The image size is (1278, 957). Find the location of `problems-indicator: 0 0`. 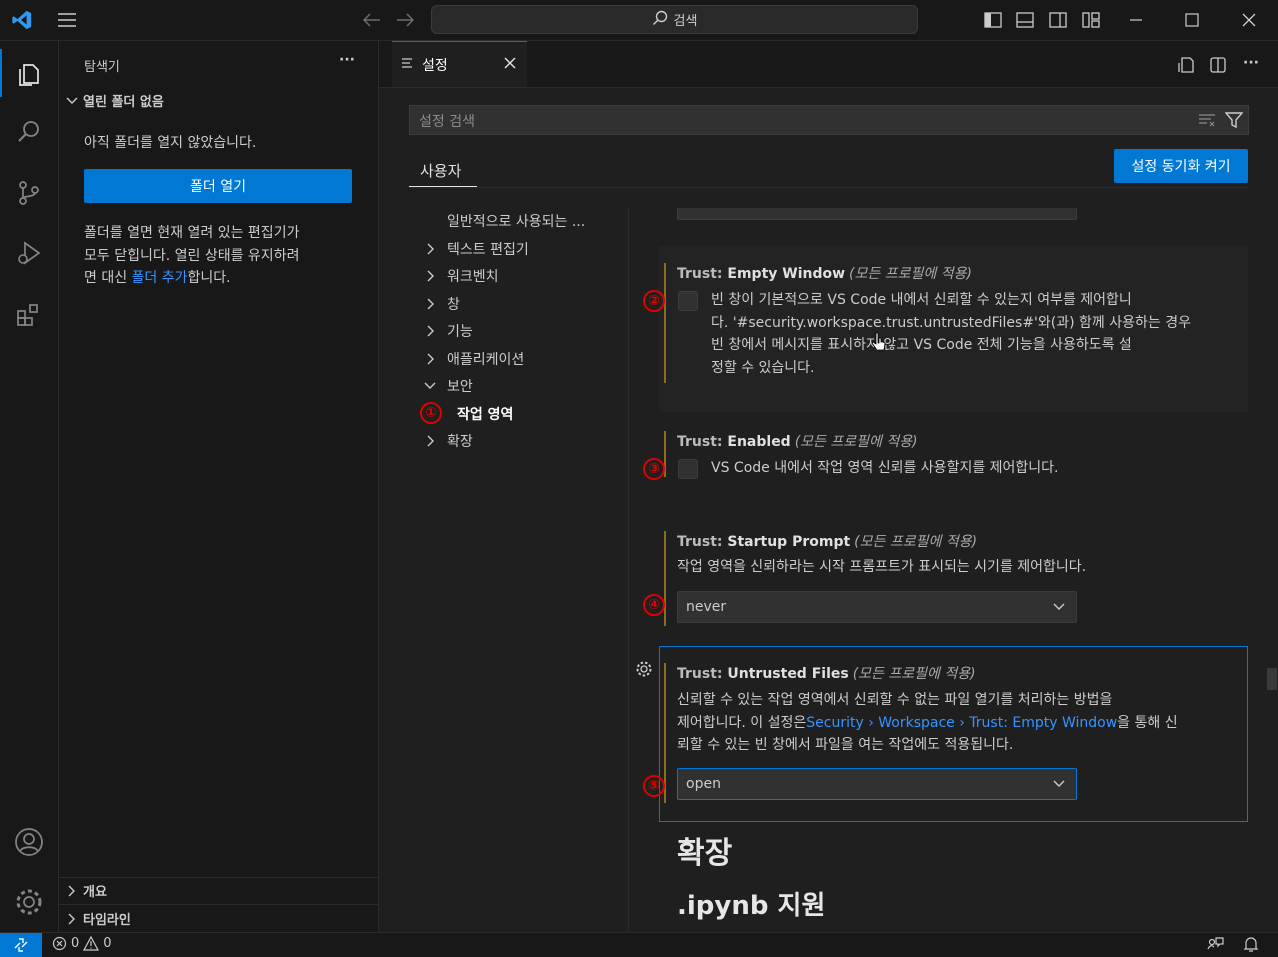

problems-indicator: 0 0 is located at coordinates (82, 943).